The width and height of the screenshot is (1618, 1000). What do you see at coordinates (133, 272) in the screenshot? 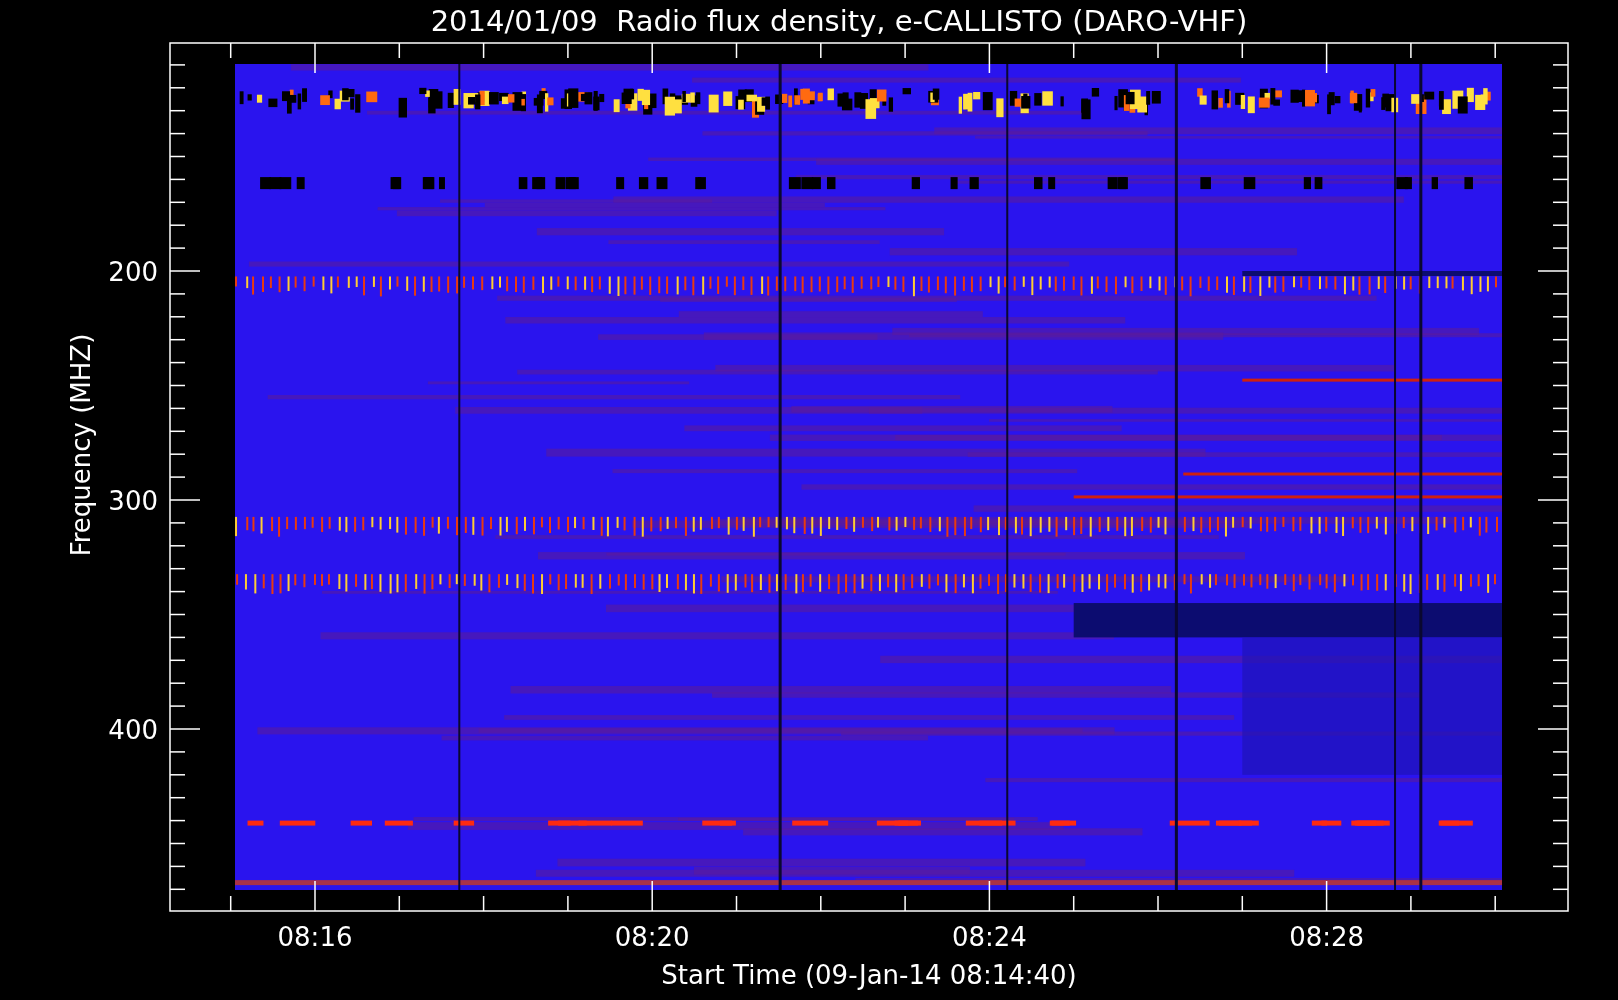
I see `y-tick-label: 200` at bounding box center [133, 272].